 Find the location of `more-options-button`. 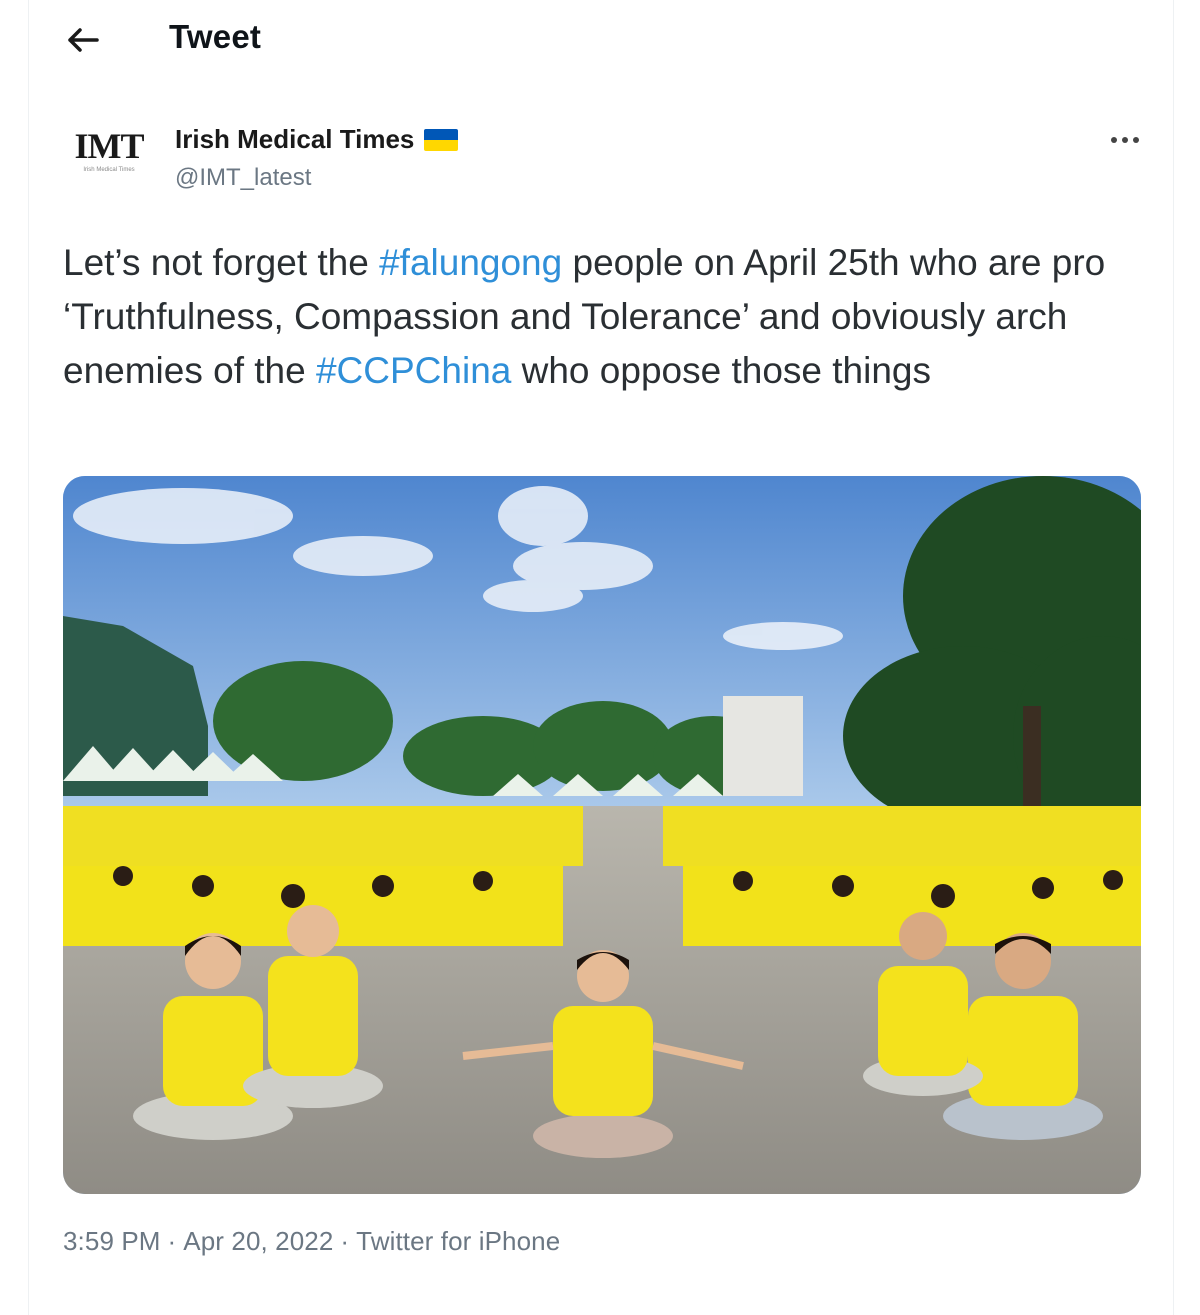

more-options-button is located at coordinates (1125, 140).